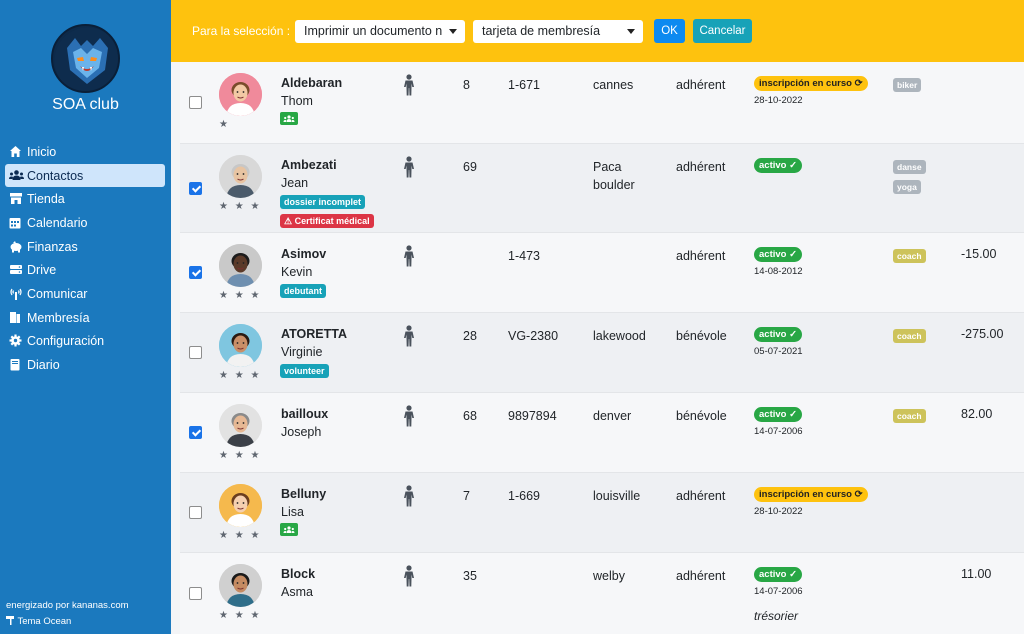  Describe the element at coordinates (85, 104) in the screenshot. I see `club-name: SOA club` at that location.